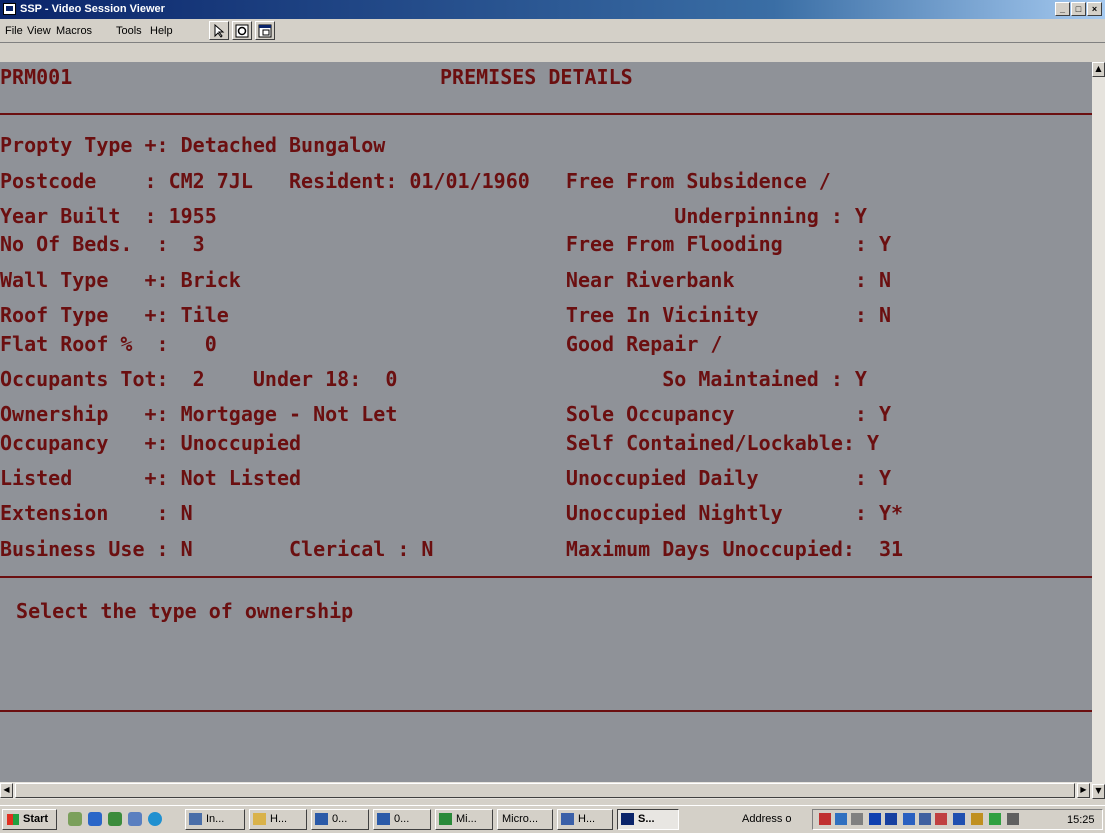 This screenshot has width=1105, height=833. I want to click on address-text: Address, so click(762, 819).